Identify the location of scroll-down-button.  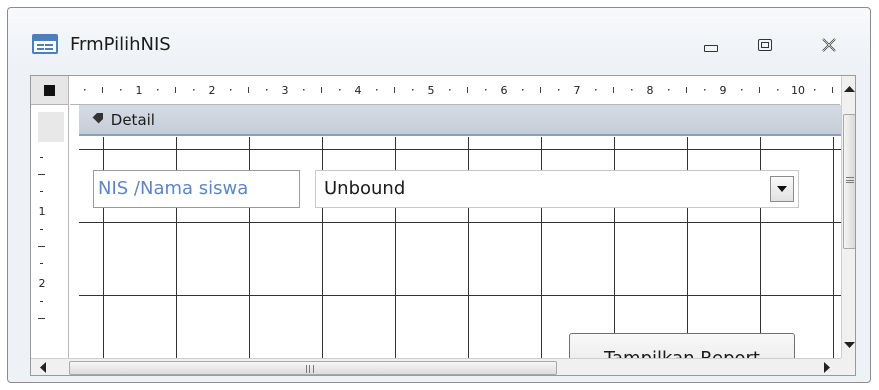
(848, 345).